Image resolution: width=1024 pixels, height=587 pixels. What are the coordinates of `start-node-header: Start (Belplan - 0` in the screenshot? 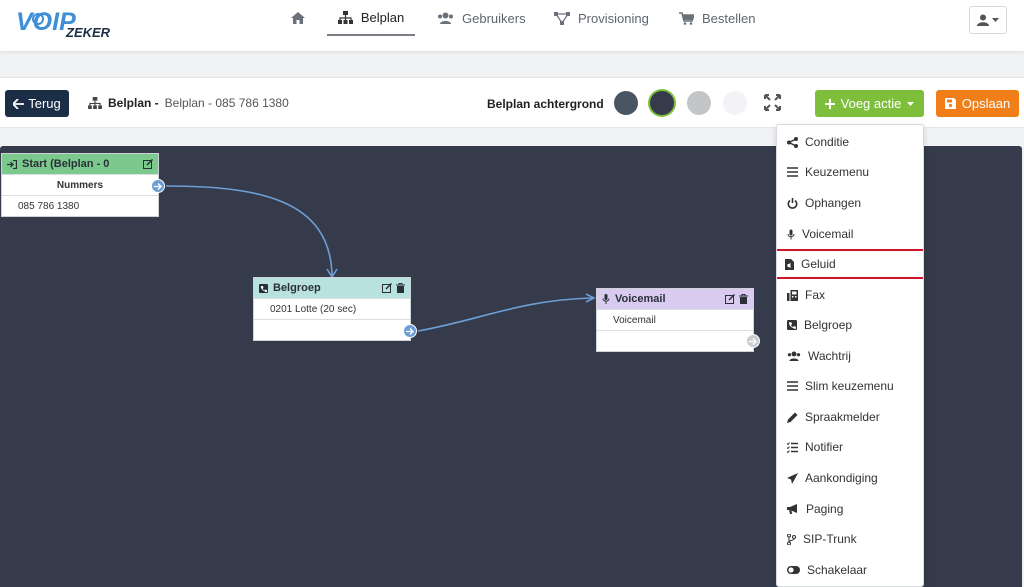 It's located at (80, 164).